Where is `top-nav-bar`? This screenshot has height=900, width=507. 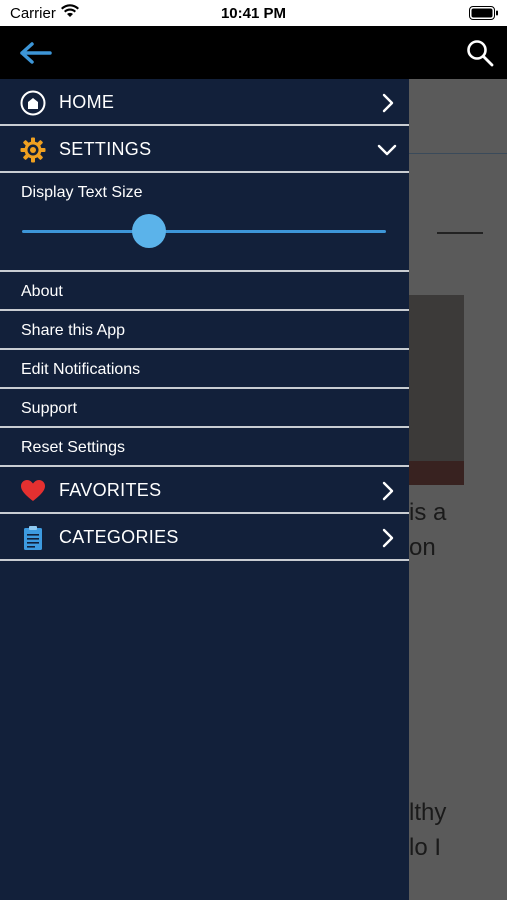
top-nav-bar is located at coordinates (253, 52).